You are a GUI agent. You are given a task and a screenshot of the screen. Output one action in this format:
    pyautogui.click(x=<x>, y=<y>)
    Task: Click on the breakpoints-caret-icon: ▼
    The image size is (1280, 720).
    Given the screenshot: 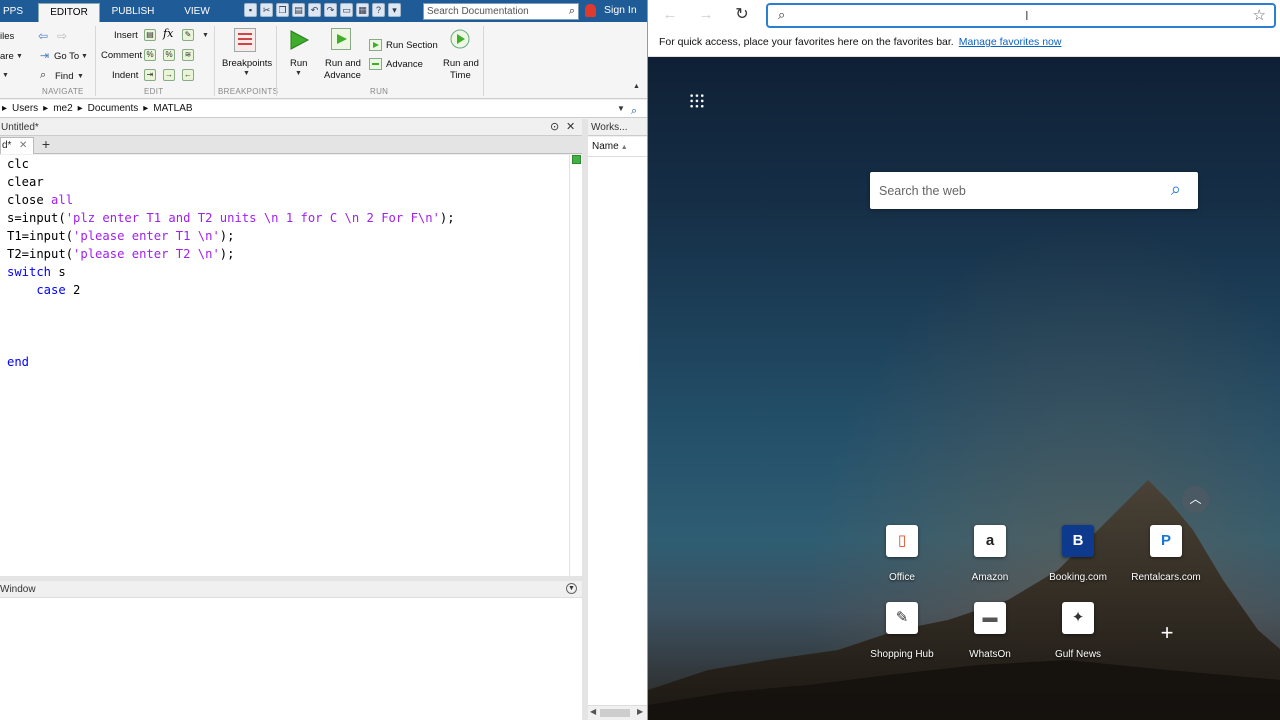 What is the action you would take?
    pyautogui.click(x=246, y=73)
    